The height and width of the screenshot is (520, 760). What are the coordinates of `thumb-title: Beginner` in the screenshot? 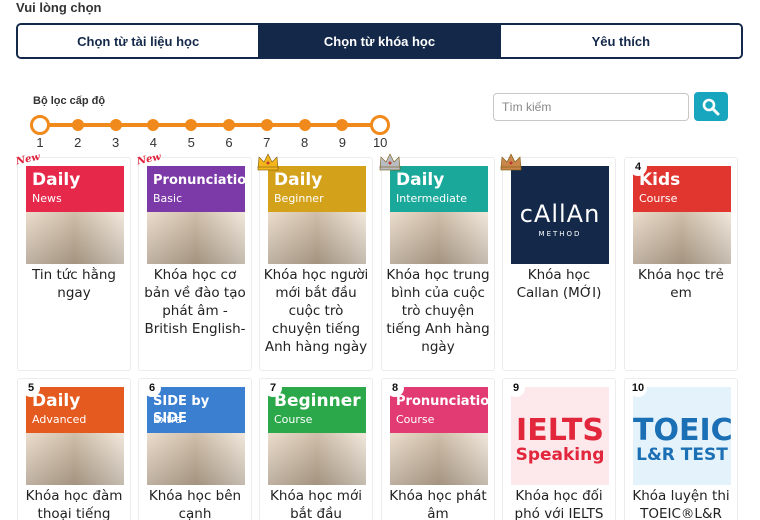 It's located at (317, 401).